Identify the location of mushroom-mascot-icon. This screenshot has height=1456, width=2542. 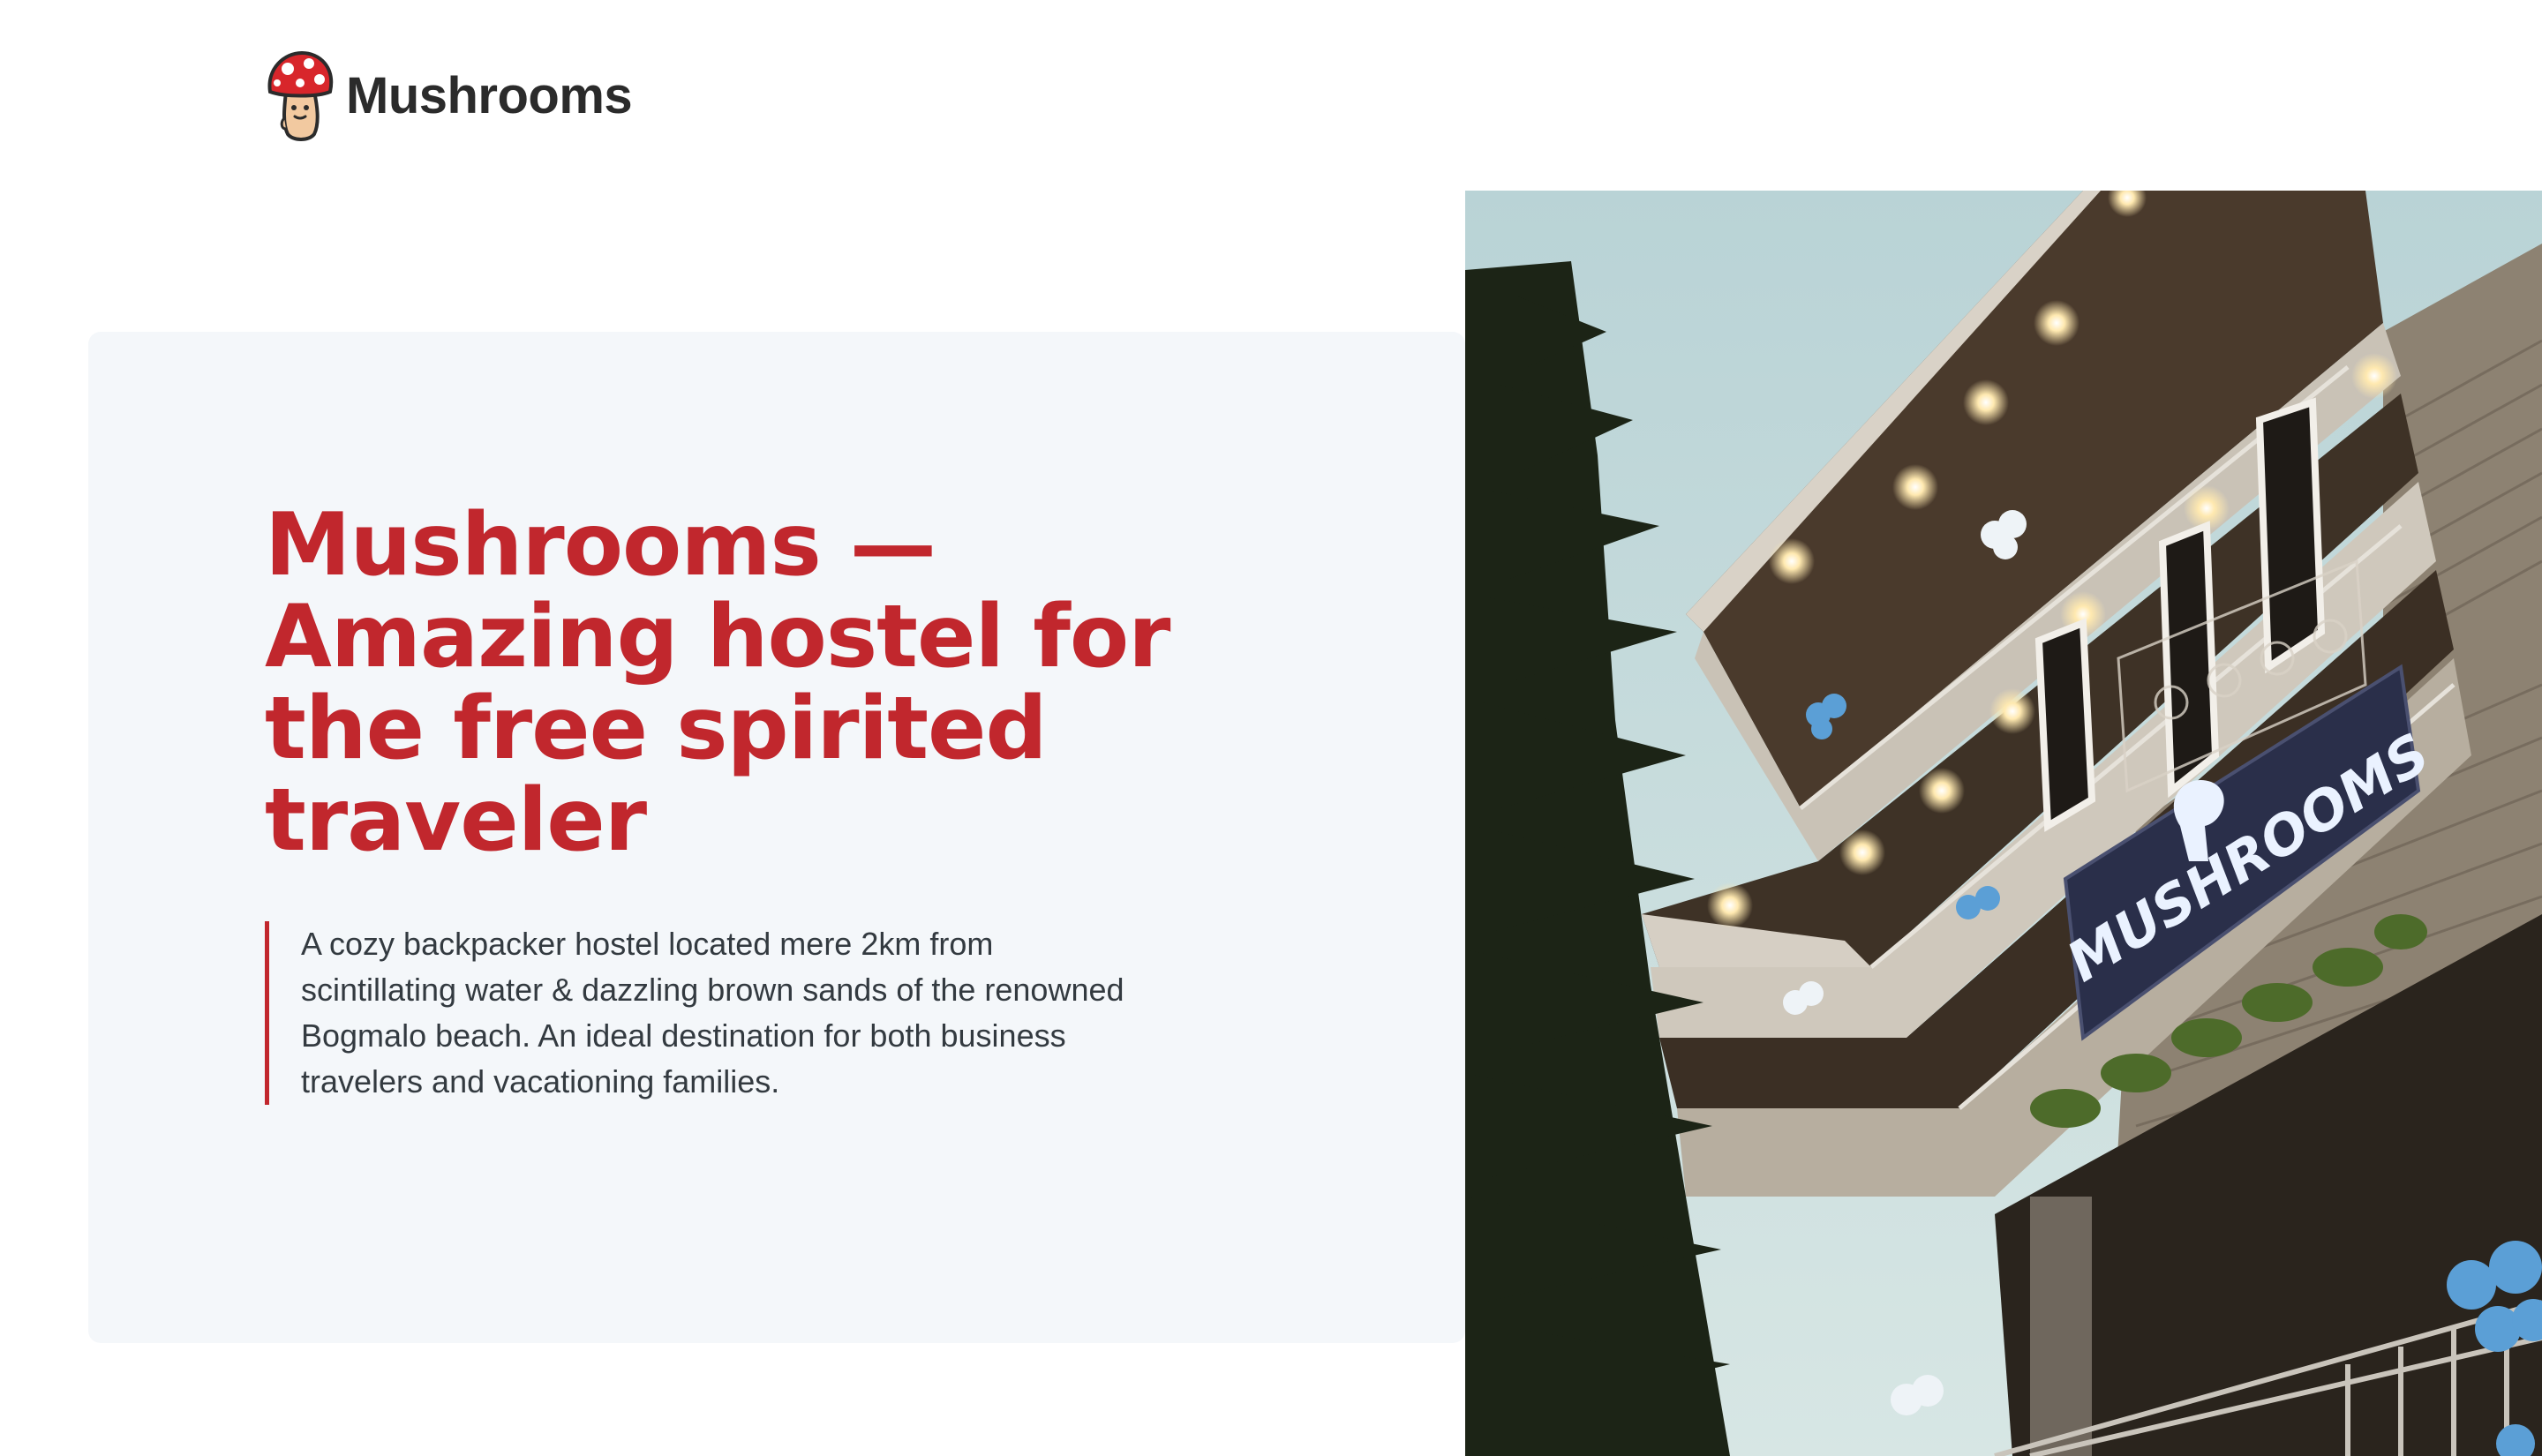
(300, 95).